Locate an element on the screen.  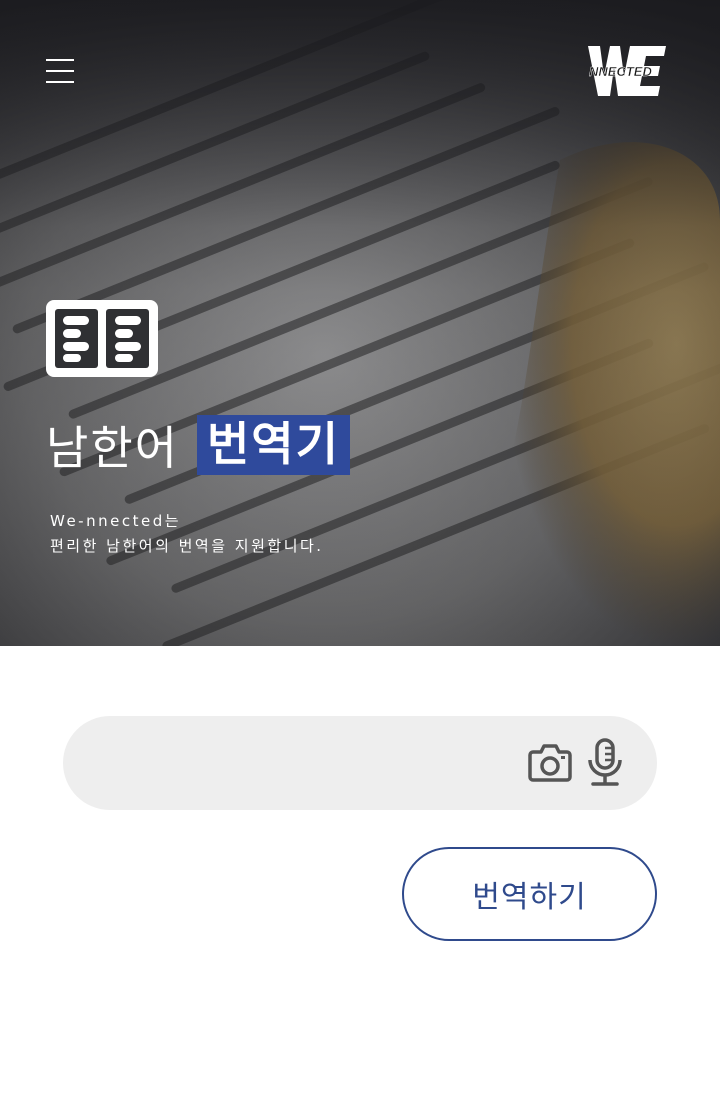
svg-text: NNECTED is located at coordinates (620, 71).